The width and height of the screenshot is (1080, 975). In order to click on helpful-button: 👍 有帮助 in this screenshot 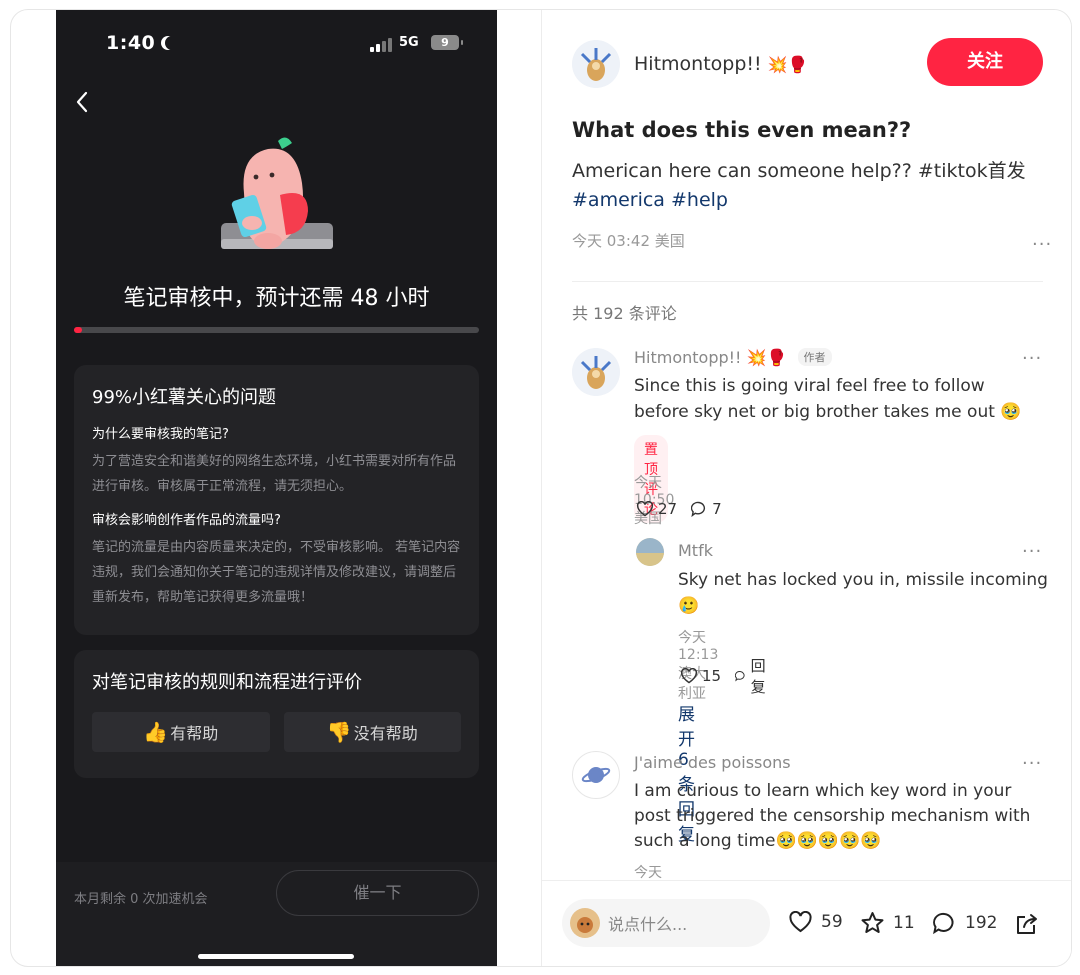, I will do `click(181, 732)`.